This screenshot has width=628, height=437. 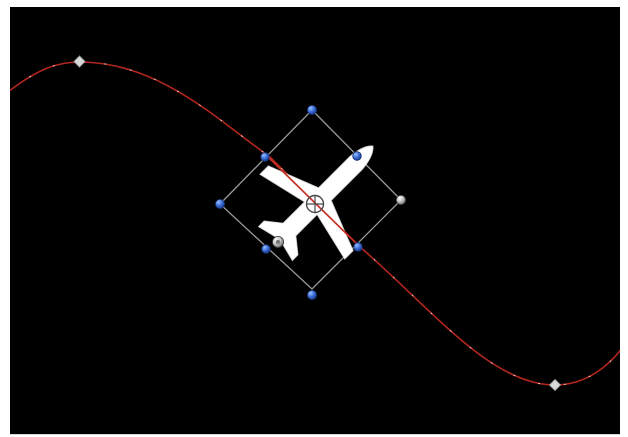 I want to click on crosshair-icon, so click(x=315, y=204).